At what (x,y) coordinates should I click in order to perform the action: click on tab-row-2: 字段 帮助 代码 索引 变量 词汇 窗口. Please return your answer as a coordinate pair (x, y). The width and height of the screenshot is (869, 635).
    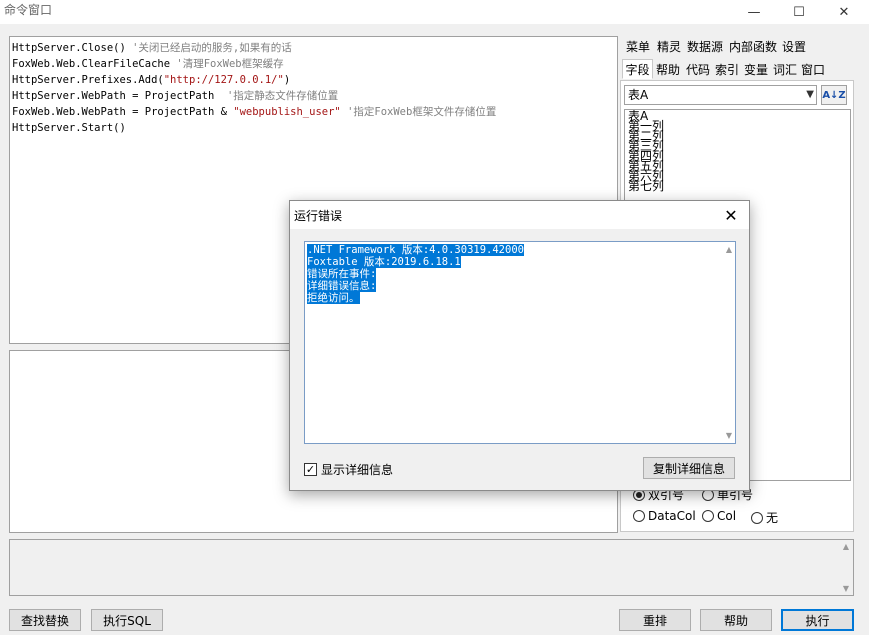
    Looking at the image, I should click on (724, 69).